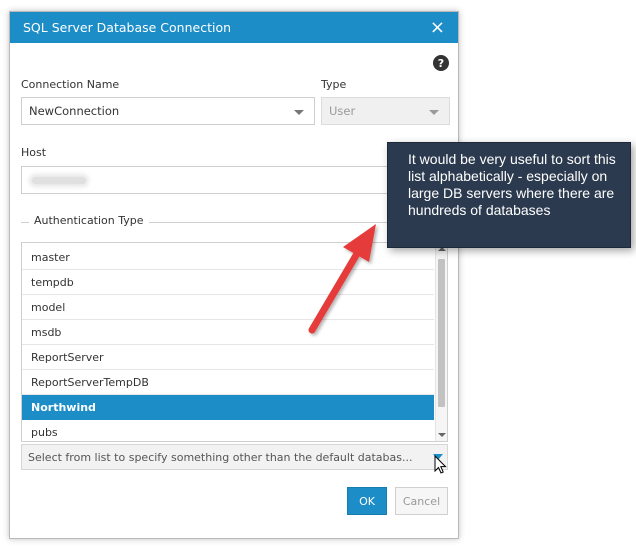 The height and width of the screenshot is (547, 636). What do you see at coordinates (342, 279) in the screenshot?
I see `annotation-arrow` at bounding box center [342, 279].